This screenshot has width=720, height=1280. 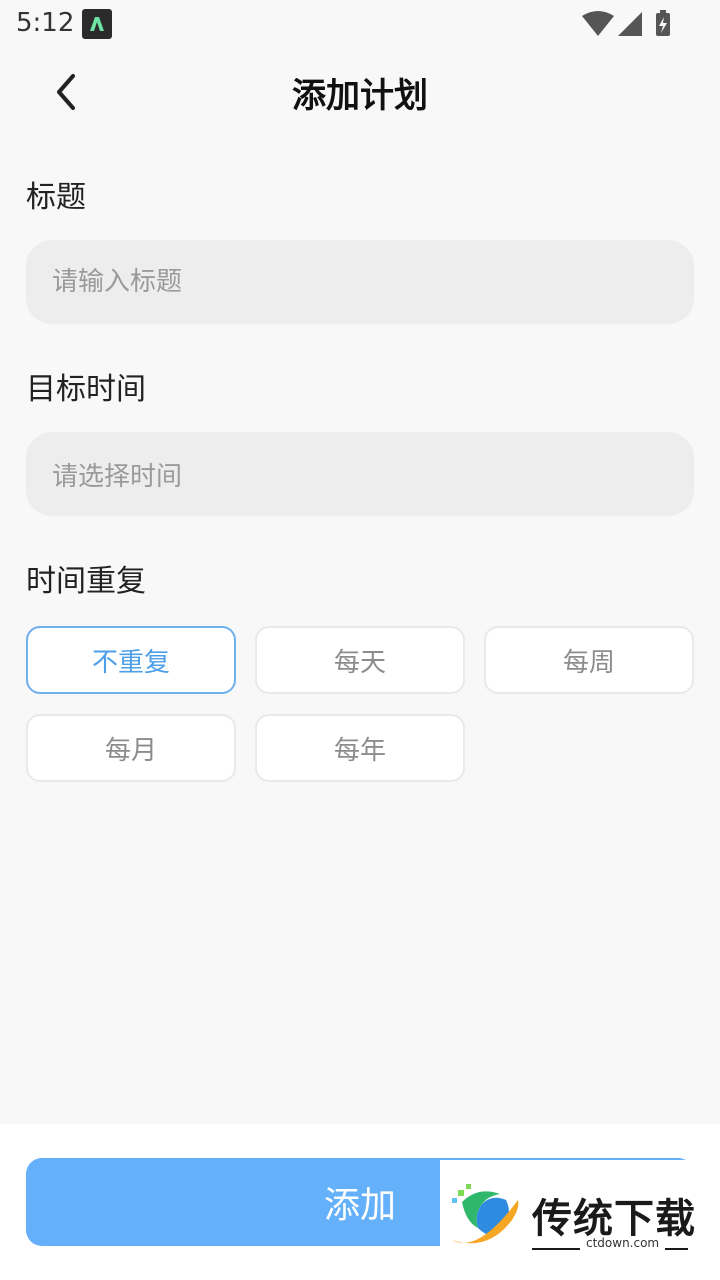 What do you see at coordinates (56, 197) in the screenshot?
I see `title-label: 标题` at bounding box center [56, 197].